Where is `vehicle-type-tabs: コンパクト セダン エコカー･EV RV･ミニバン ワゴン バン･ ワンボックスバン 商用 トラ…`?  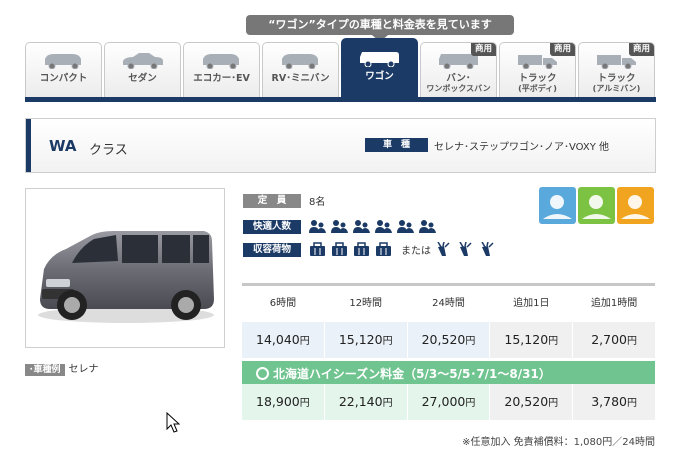
vehicle-type-tabs: コンパクト セダン エコカー･EV RV･ミニバン ワゴン バン･ ワンボックスバン 商用 トラ… is located at coordinates (340, 70).